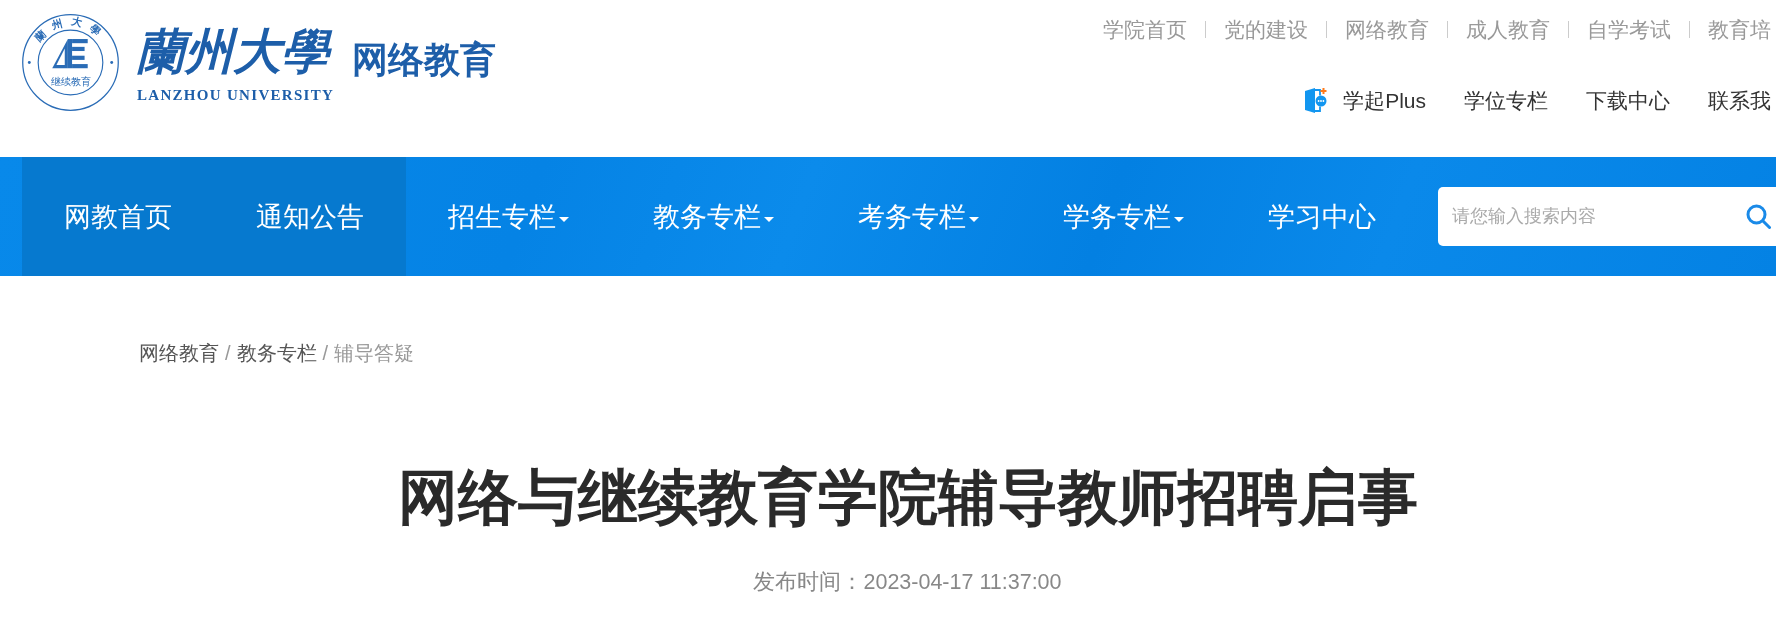 This screenshot has height=620, width=1776. Describe the element at coordinates (1266, 29) in the screenshot. I see `top-link: 党的建设` at that location.